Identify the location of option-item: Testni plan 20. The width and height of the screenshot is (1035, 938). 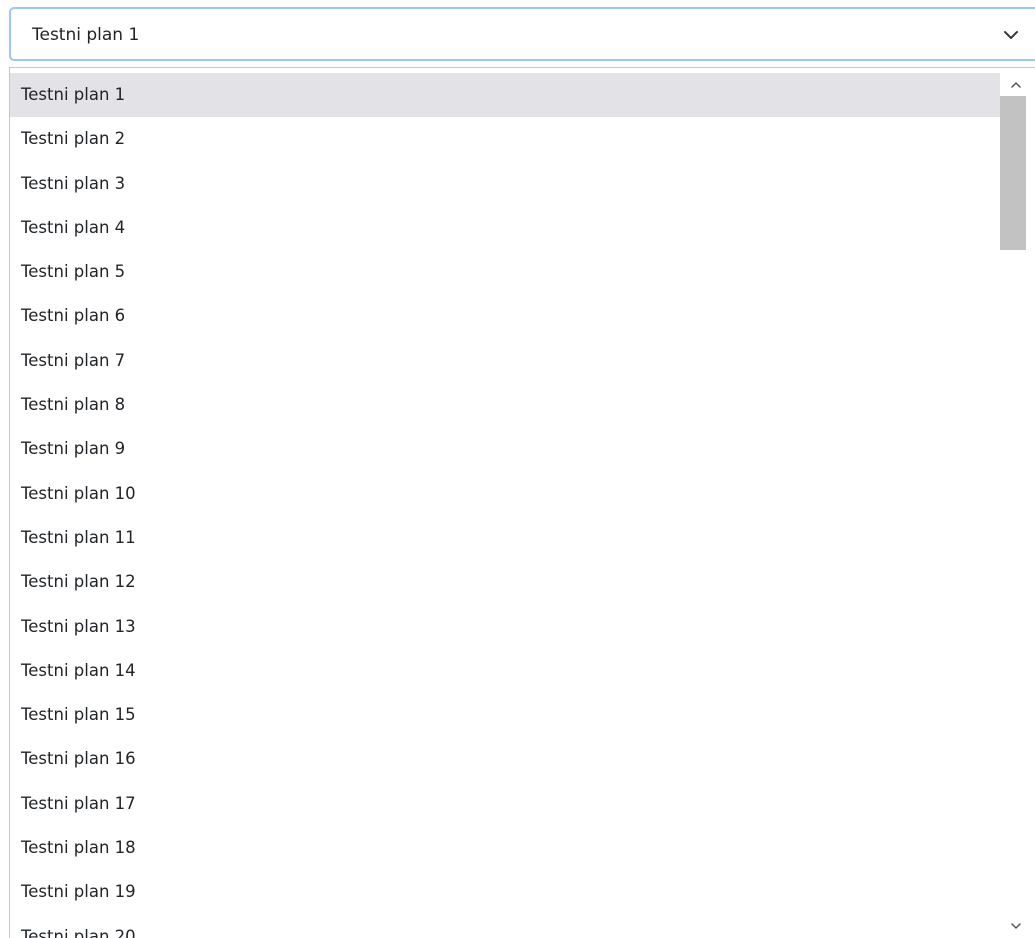
(505, 926).